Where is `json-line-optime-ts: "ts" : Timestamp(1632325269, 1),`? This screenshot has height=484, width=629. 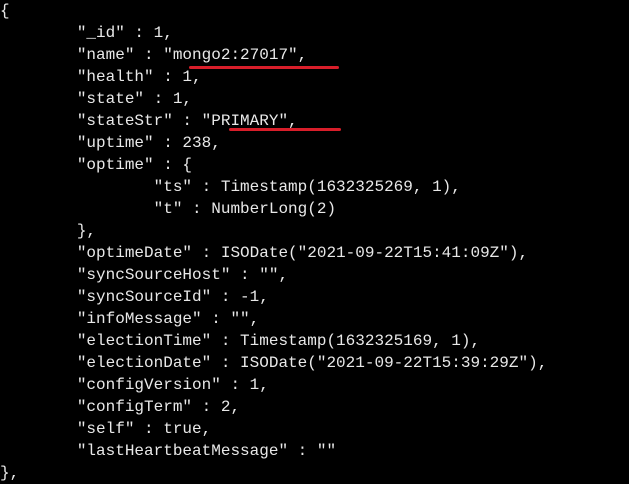
json-line-optime-ts: "ts" : Timestamp(1632325269, 1), is located at coordinates (230, 187).